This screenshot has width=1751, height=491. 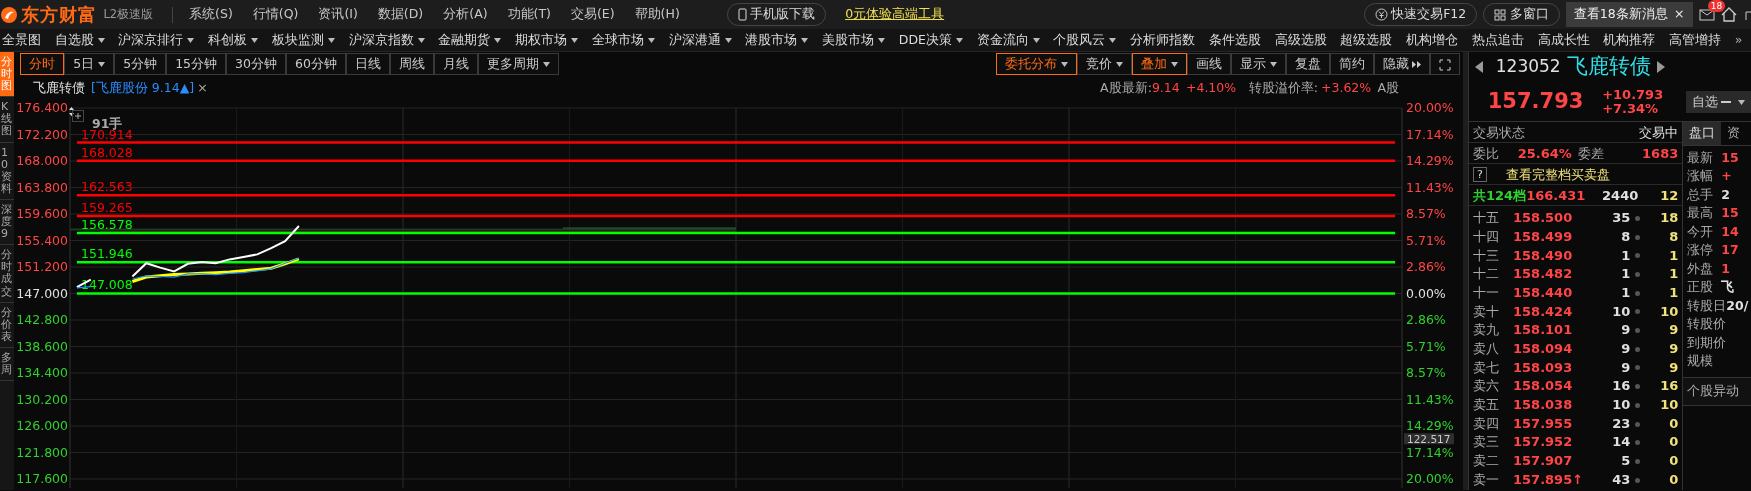 I want to click on menu-item: 分析(A), so click(x=465, y=14).